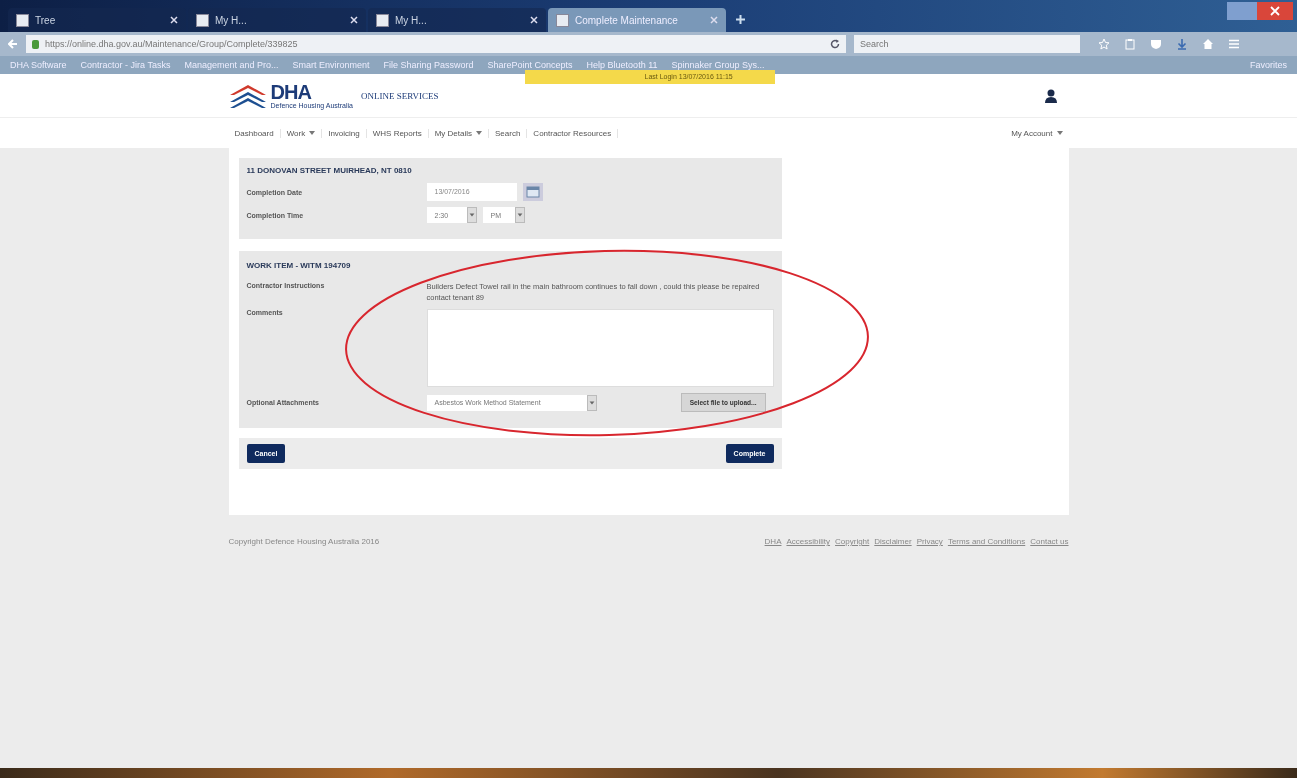 The image size is (1297, 778). I want to click on nav-link: Contractor Resources, so click(573, 133).